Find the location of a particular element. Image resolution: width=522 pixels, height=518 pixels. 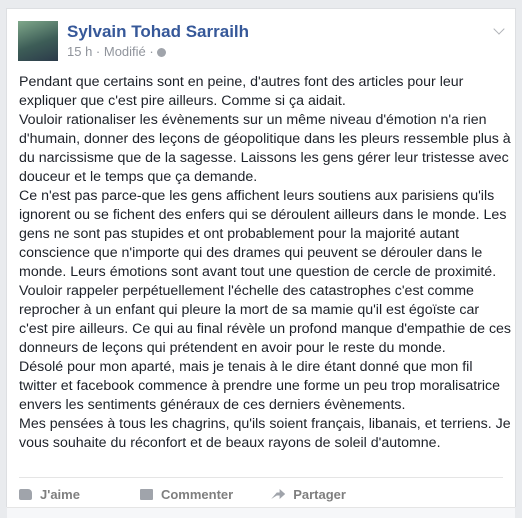

thumbs-up-icon is located at coordinates (25, 494).